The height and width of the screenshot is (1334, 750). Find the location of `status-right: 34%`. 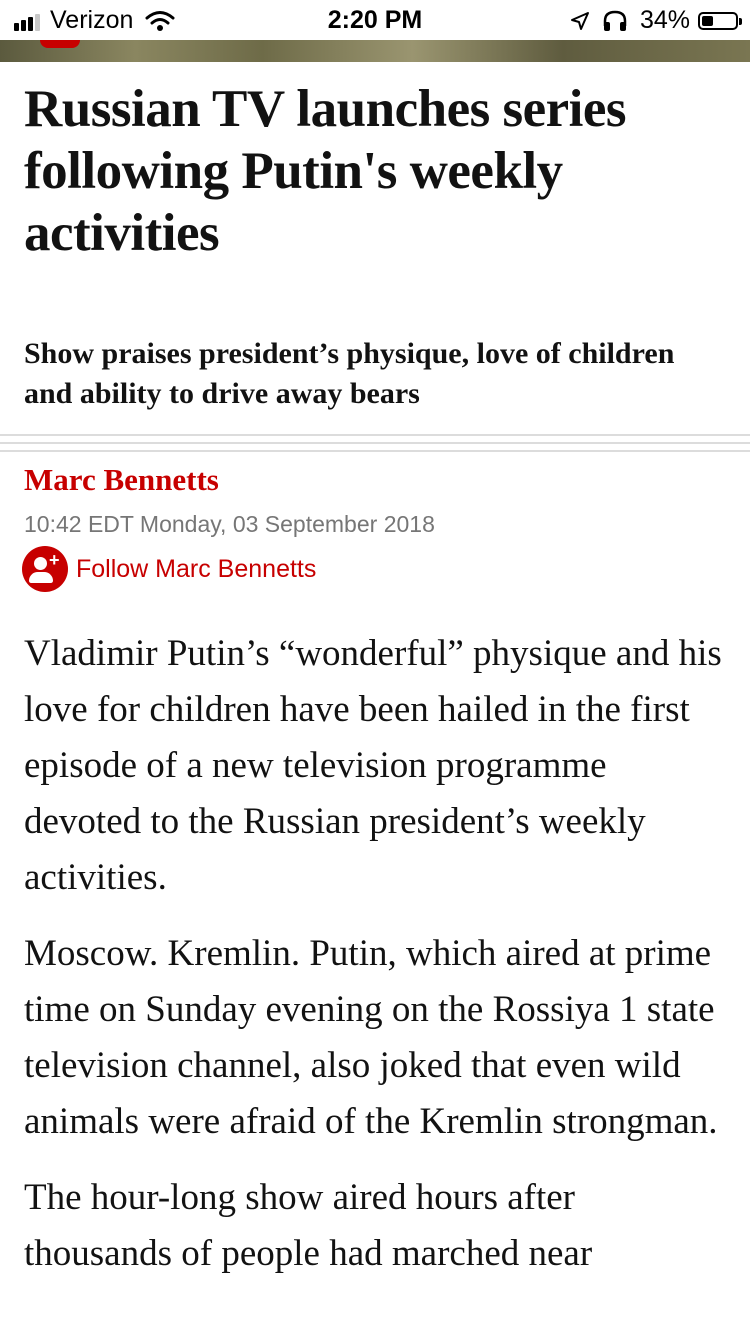

status-right: 34% is located at coordinates (656, 20).